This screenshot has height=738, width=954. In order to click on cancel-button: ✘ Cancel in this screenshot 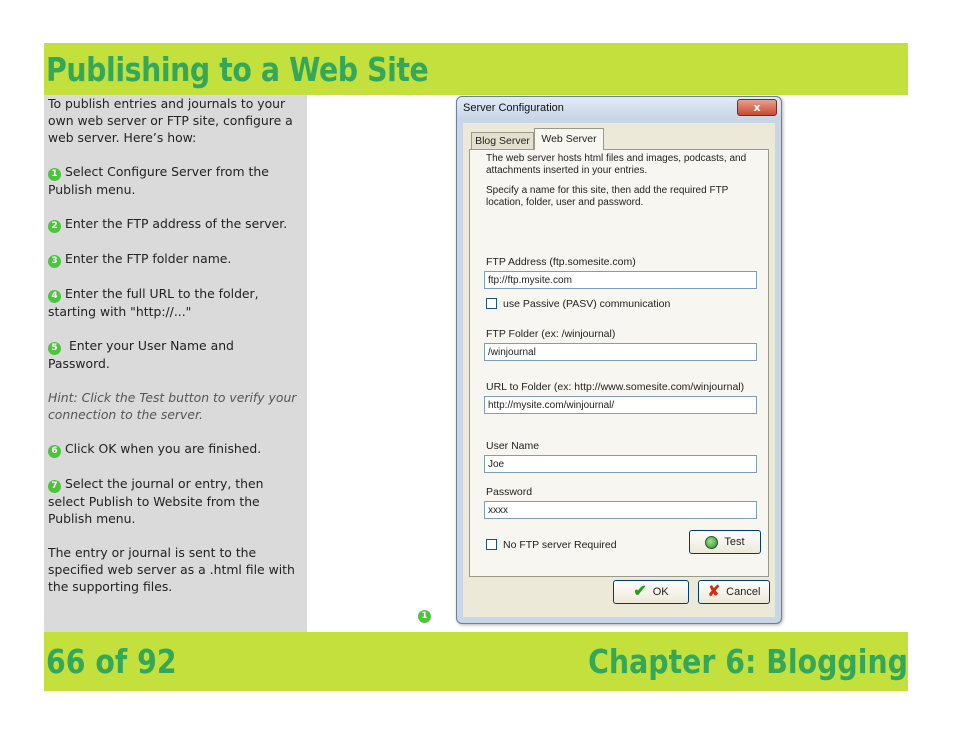, I will do `click(734, 592)`.